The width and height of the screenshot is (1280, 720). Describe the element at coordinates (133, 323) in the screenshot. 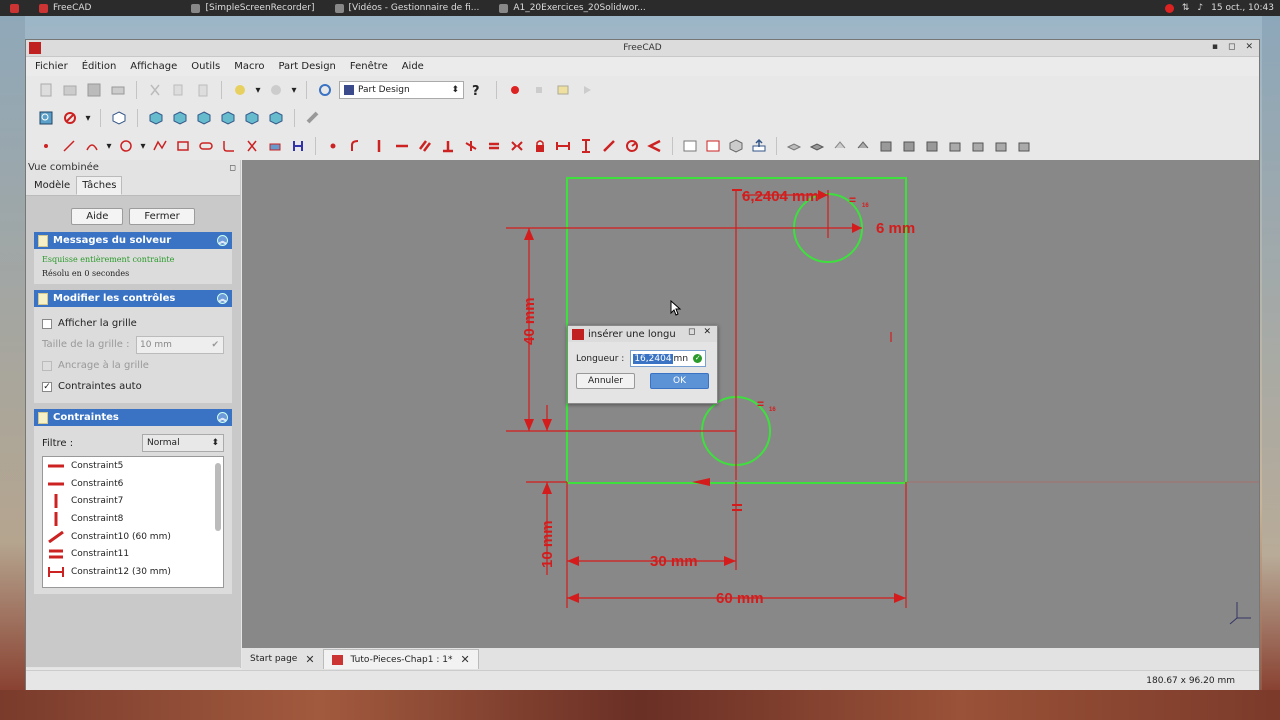

I see `show-grid-row: Afficher la grille` at that location.